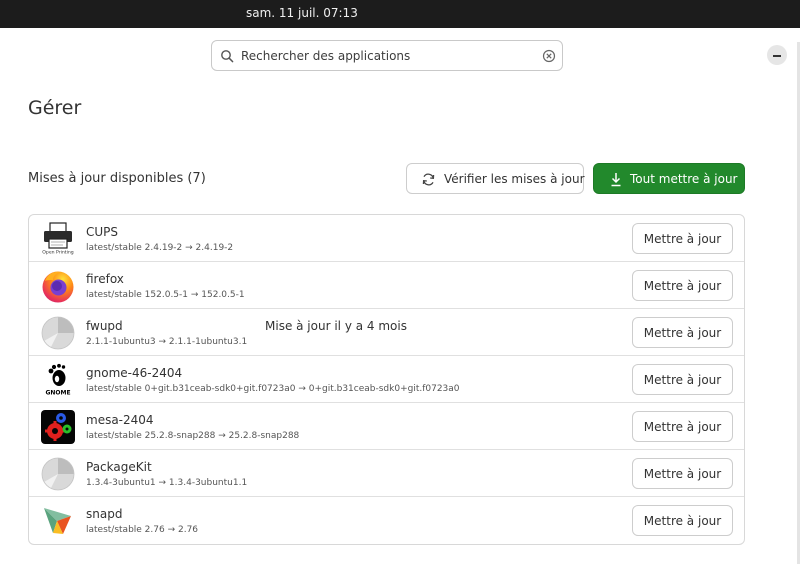 The image size is (800, 564). What do you see at coordinates (119, 467) in the screenshot?
I see `app-name: PackageKit` at bounding box center [119, 467].